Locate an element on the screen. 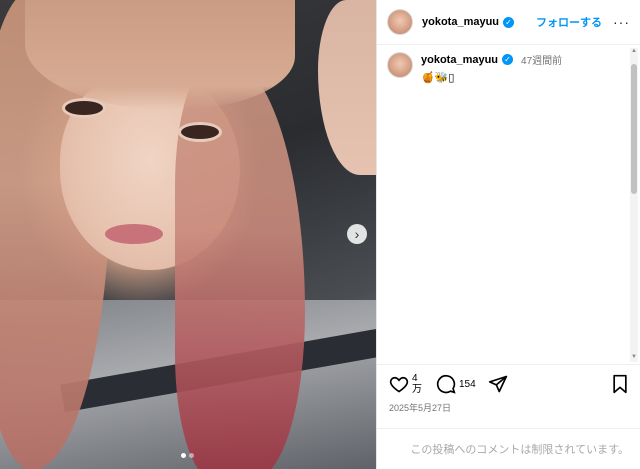  avatar is located at coordinates (400, 22).